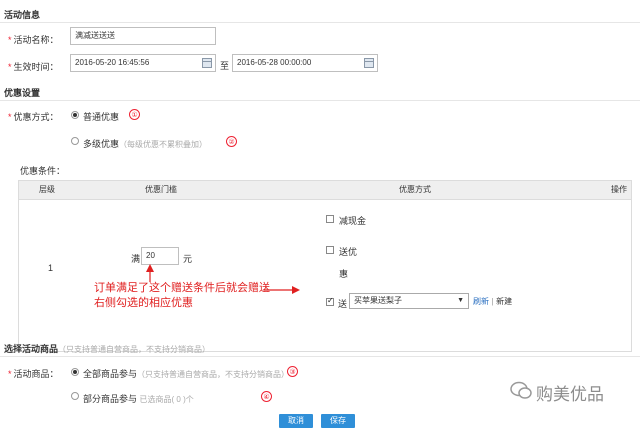 This screenshot has height=428, width=640. I want to click on cancel-button: 取消, so click(296, 421).